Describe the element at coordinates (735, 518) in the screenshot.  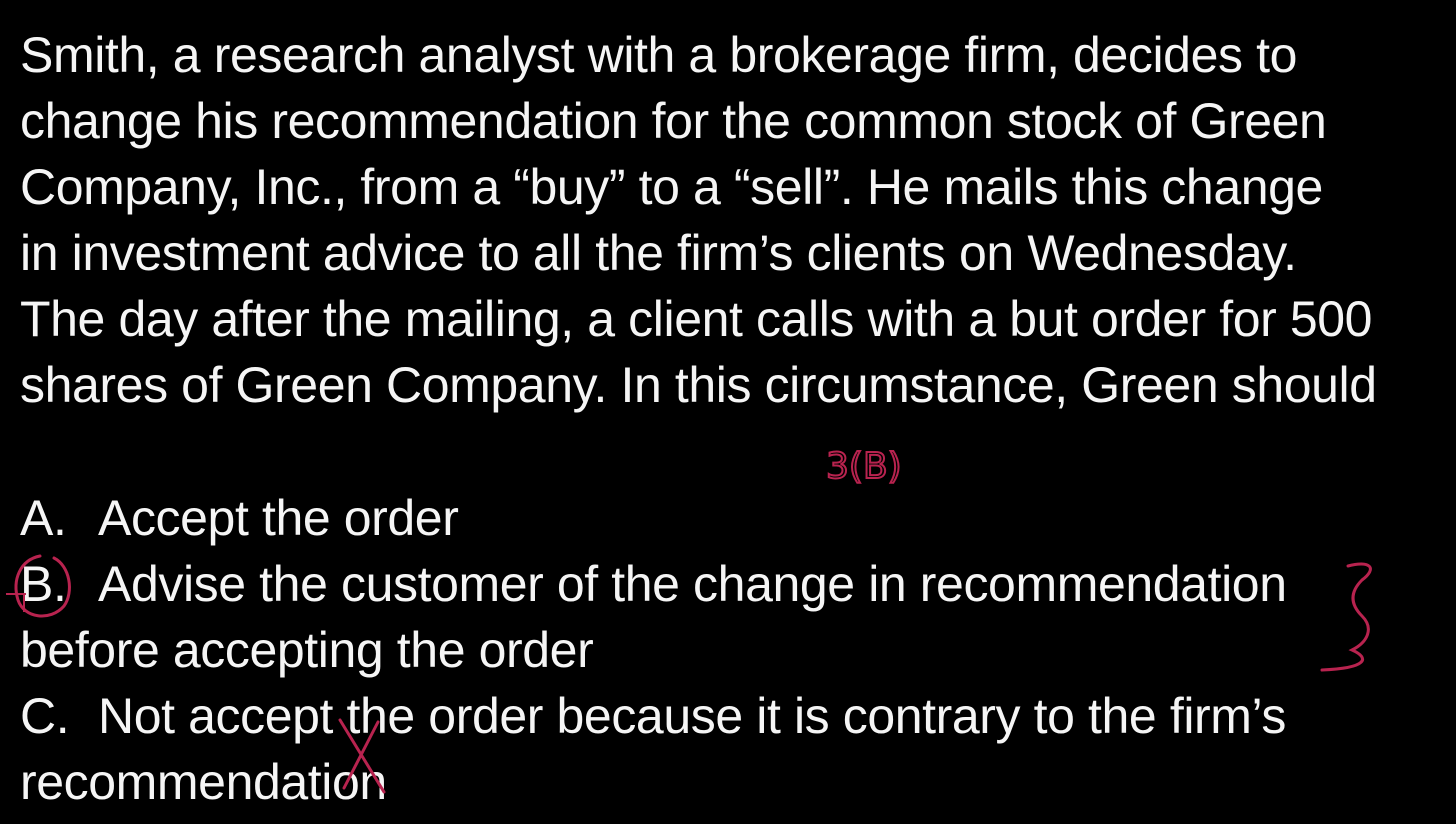
I see `option-a: A. Accept the order` at that location.